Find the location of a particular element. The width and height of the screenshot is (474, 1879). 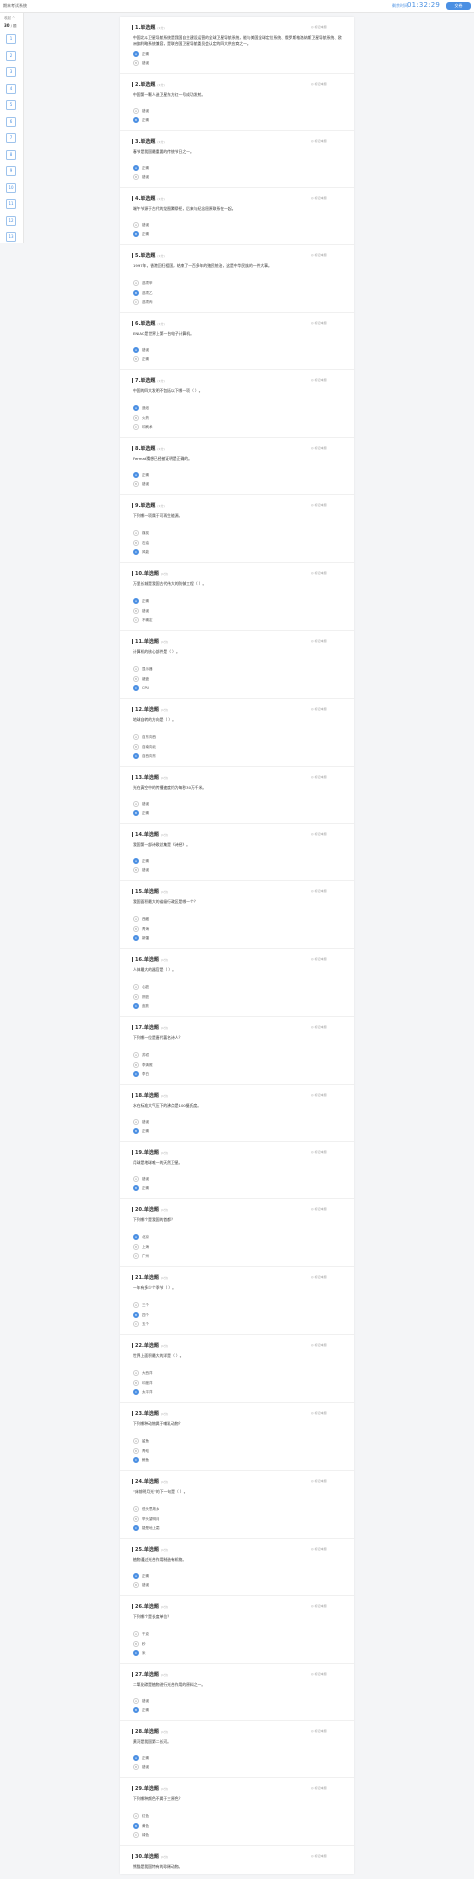

answer-option: C米 is located at coordinates (233, 1653).